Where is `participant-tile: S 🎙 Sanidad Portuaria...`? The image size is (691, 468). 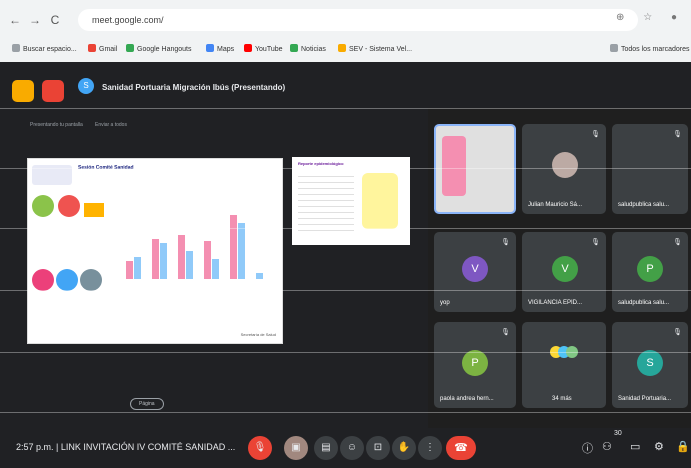 participant-tile: S 🎙 Sanidad Portuaria... is located at coordinates (650, 365).